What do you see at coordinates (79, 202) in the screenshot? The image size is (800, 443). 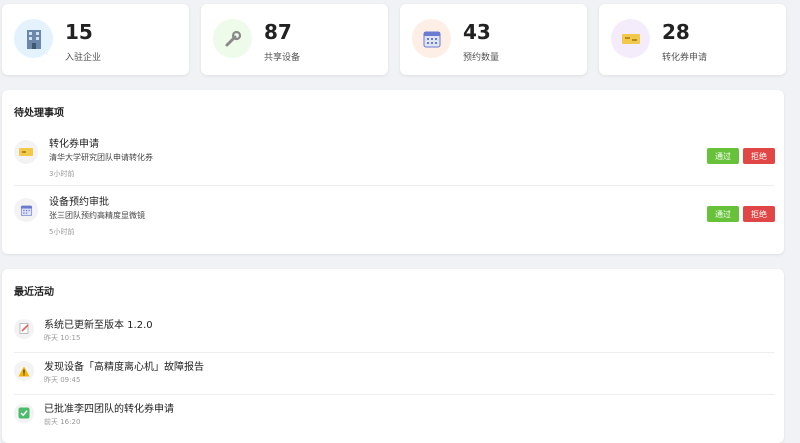 I see `pending-item-title: 设备预约审批` at bounding box center [79, 202].